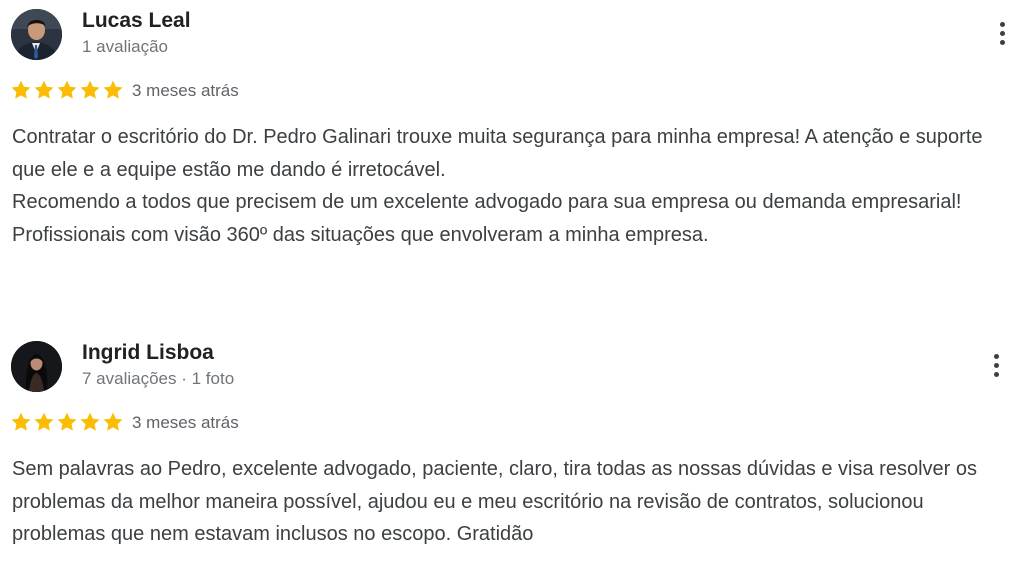 This screenshot has height=576, width=1024. Describe the element at coordinates (125, 47) in the screenshot. I see `author-review-count: 1 avaliação` at that location.